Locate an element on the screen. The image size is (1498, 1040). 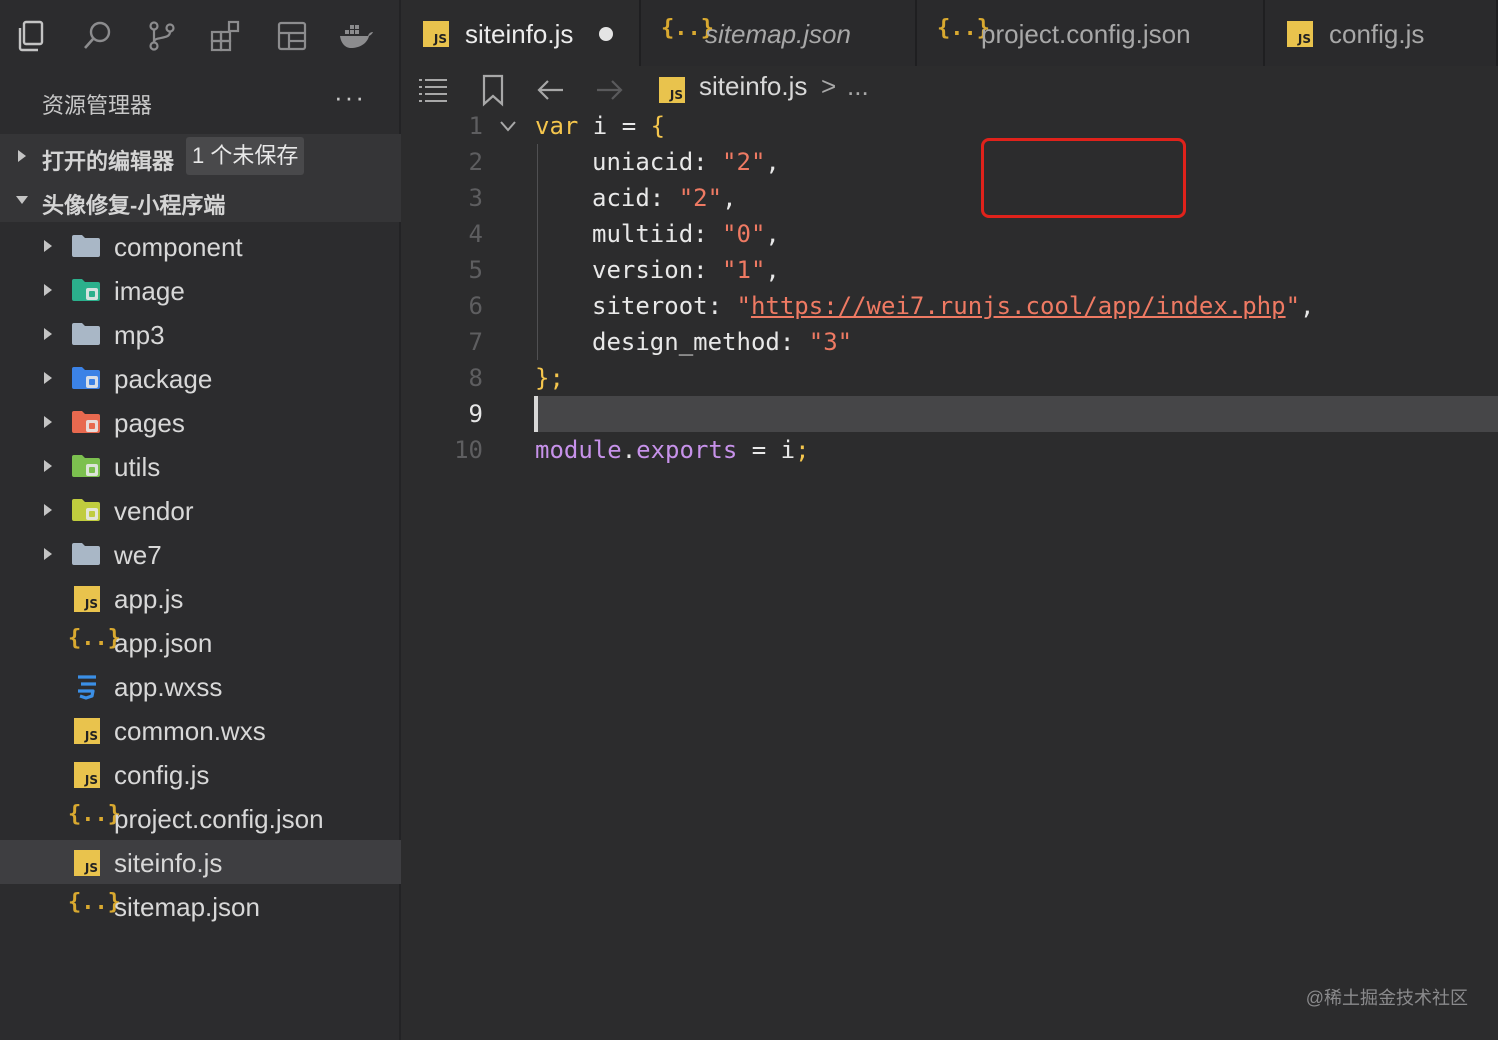
code-token: " is located at coordinates (1293, 306).